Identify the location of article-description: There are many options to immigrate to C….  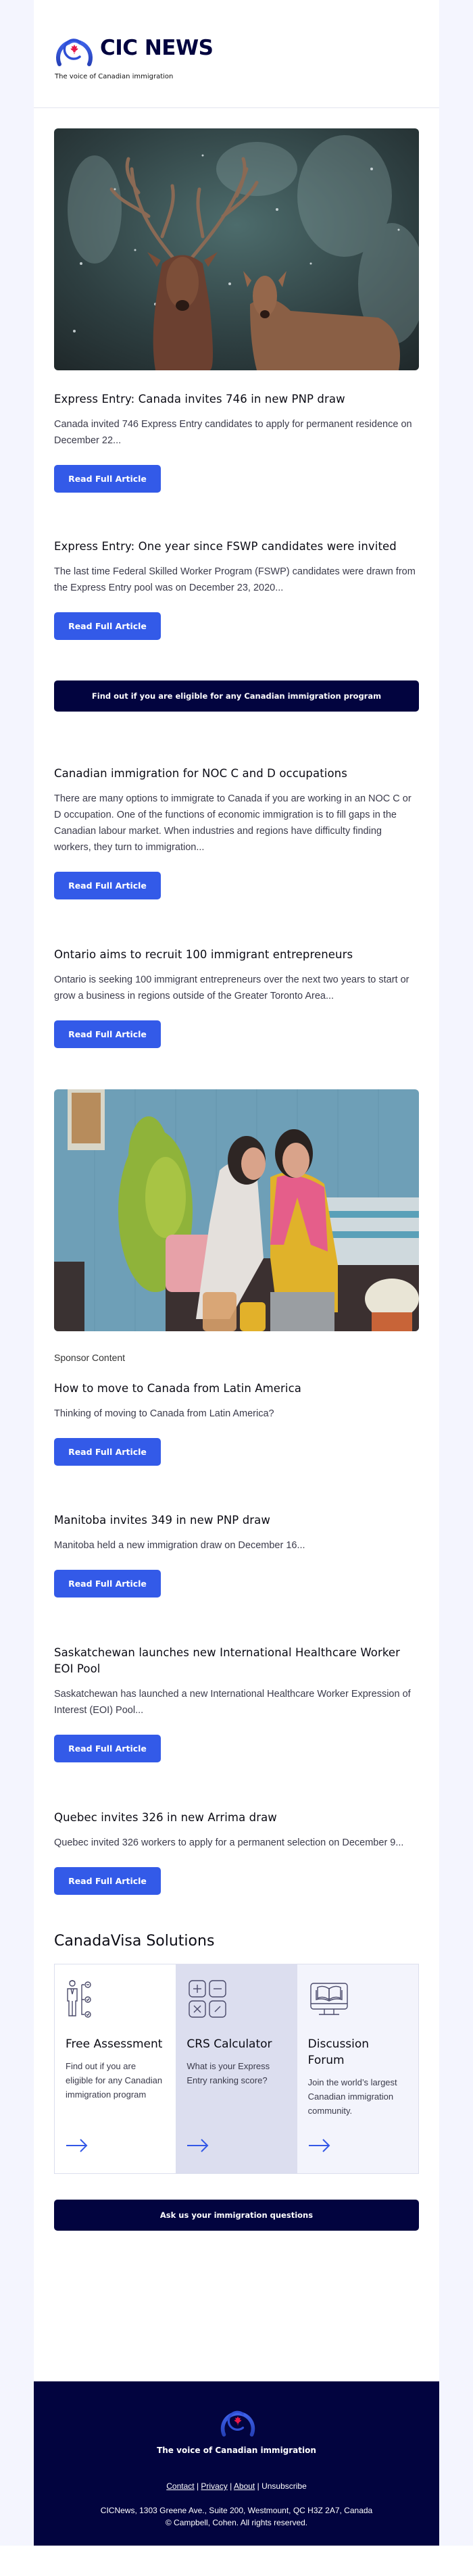
(233, 823).